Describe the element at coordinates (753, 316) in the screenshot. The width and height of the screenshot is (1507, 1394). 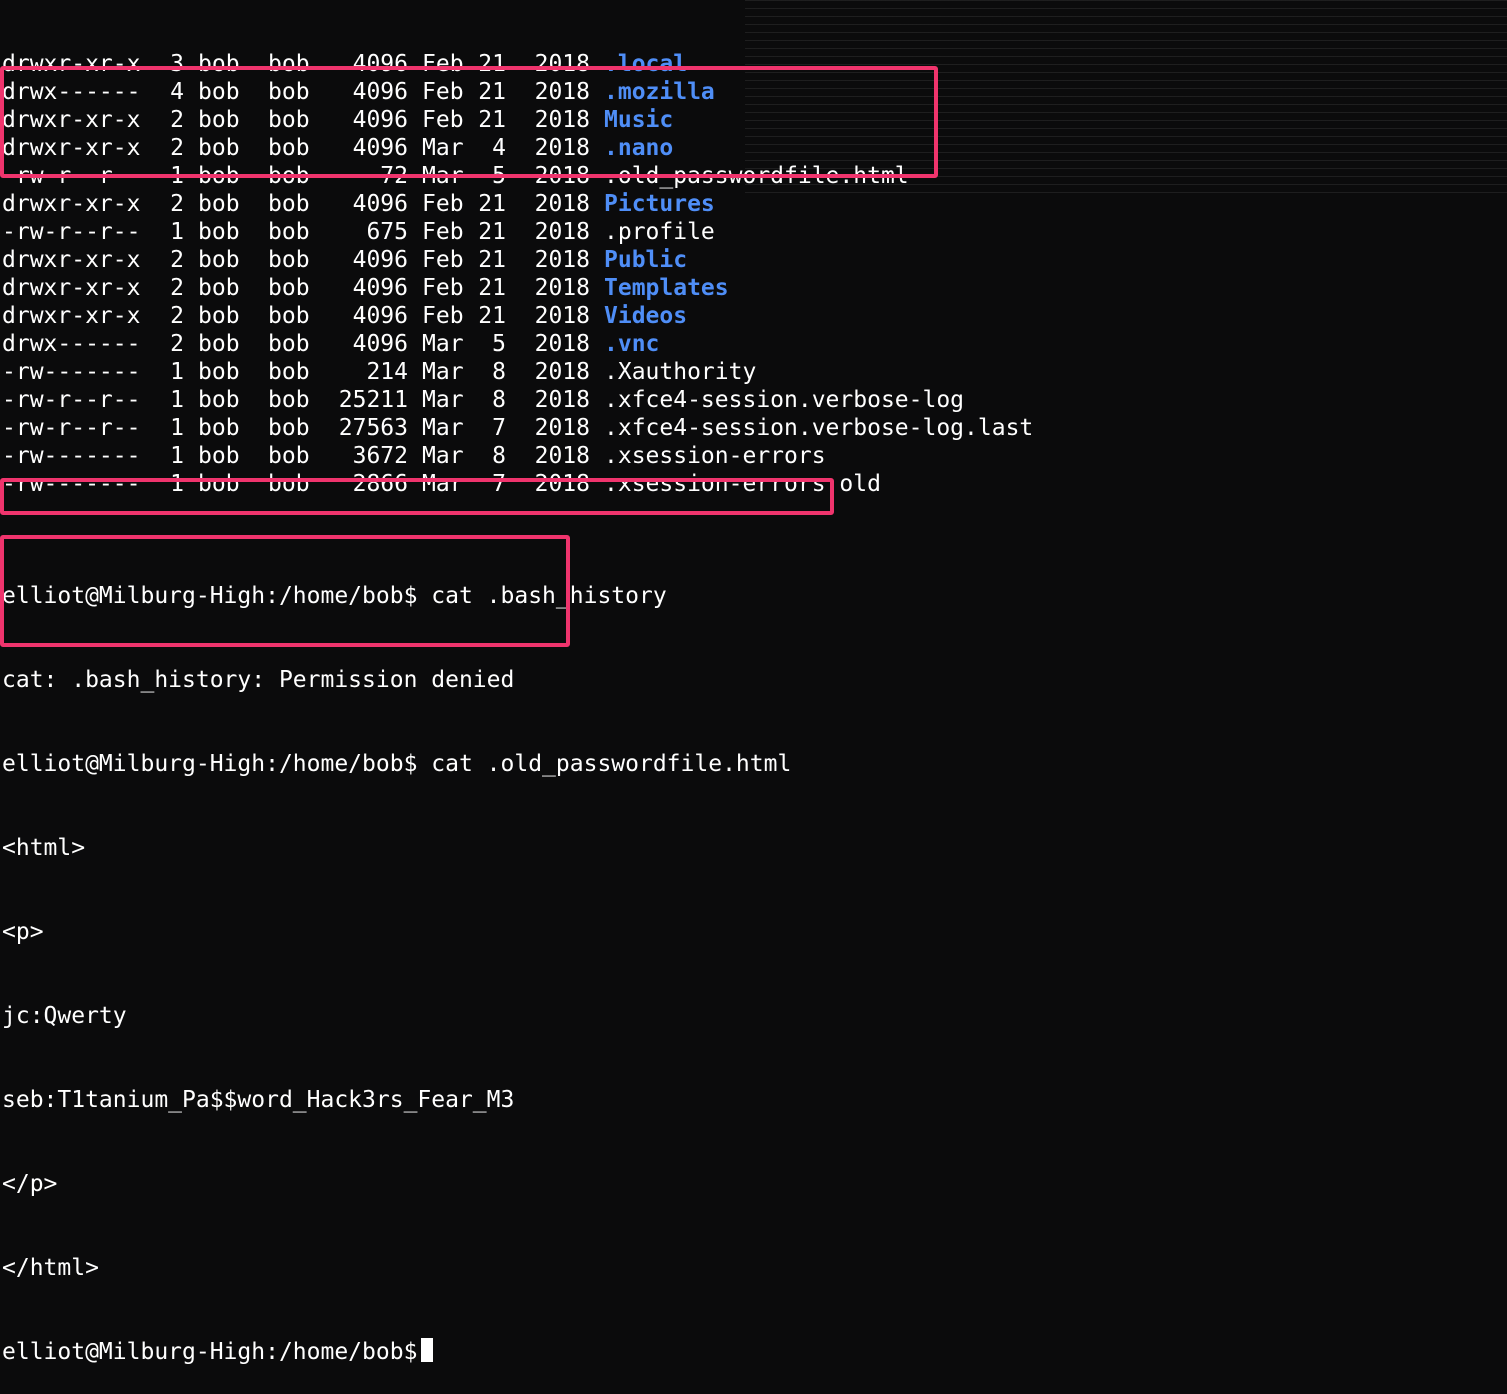
I see `listing-row: drwxr-xr-x 2 bob bob 4096 Feb 21 2018 Videos` at that location.